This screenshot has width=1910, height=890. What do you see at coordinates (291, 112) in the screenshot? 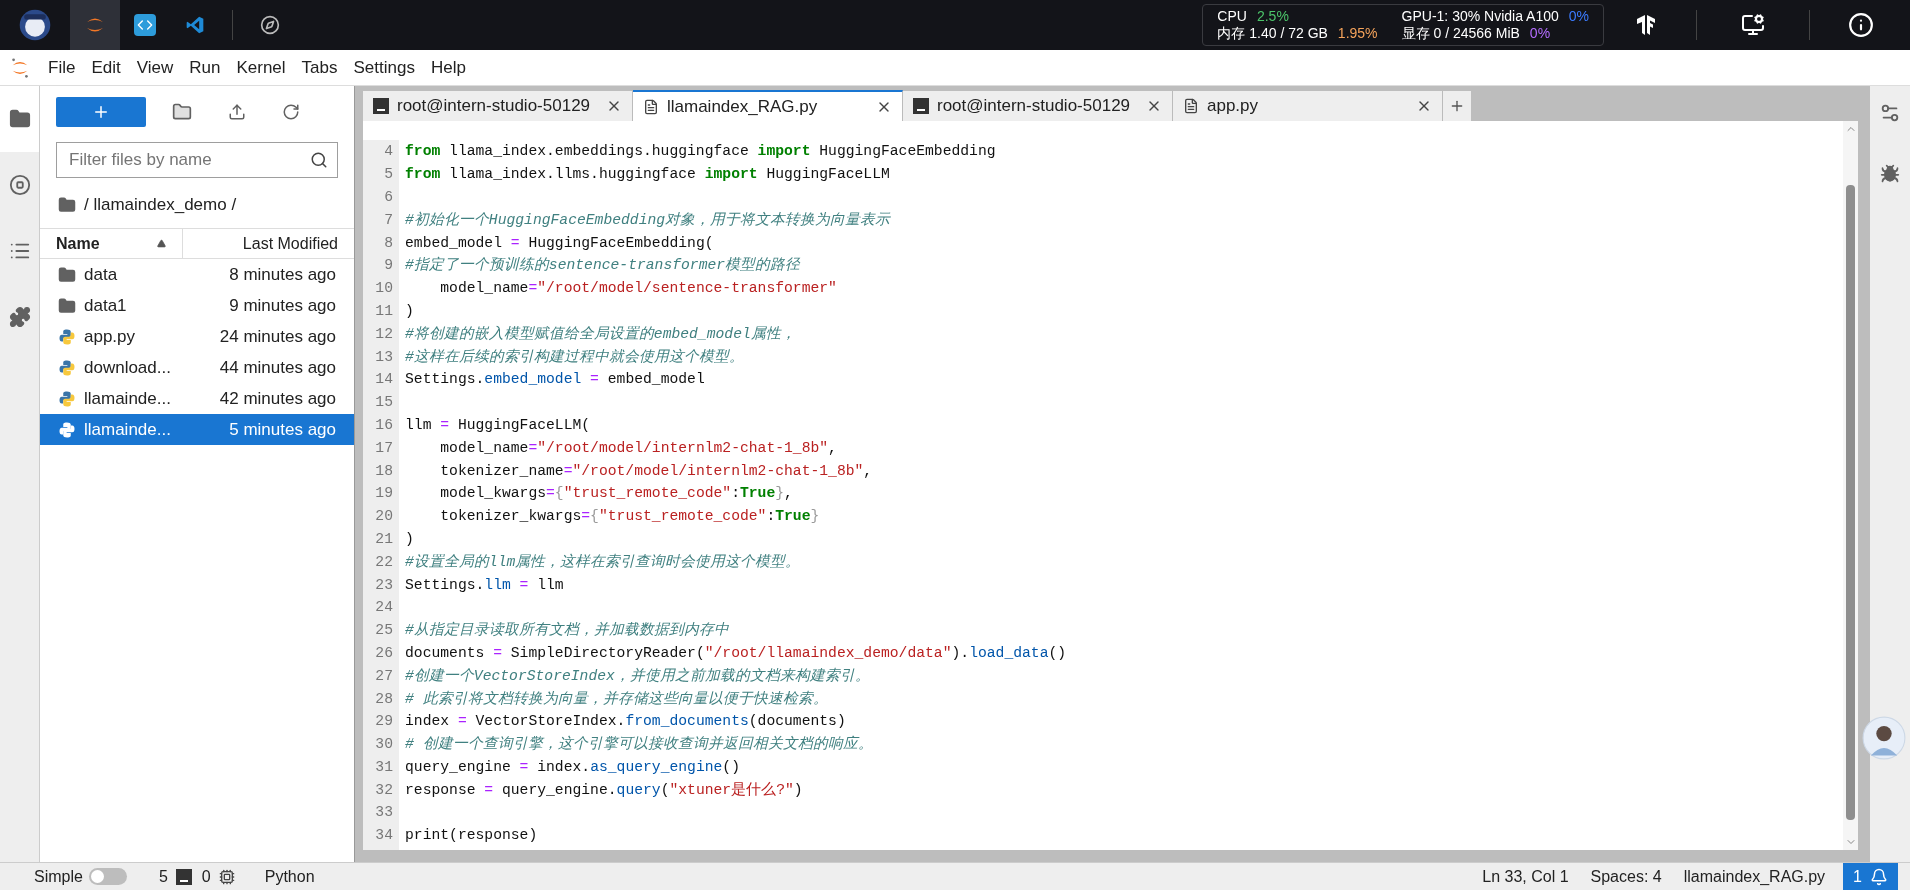
I see `refresh-icon` at bounding box center [291, 112].